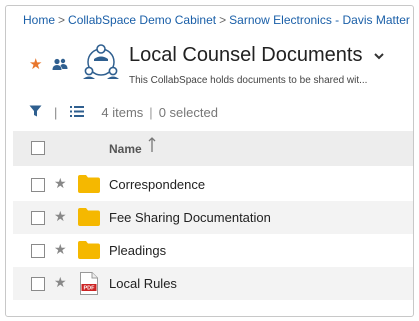 This screenshot has height=321, width=419. I want to click on breadcrumb-cabinet: CollabSpace Demo Cabinet, so click(142, 20).